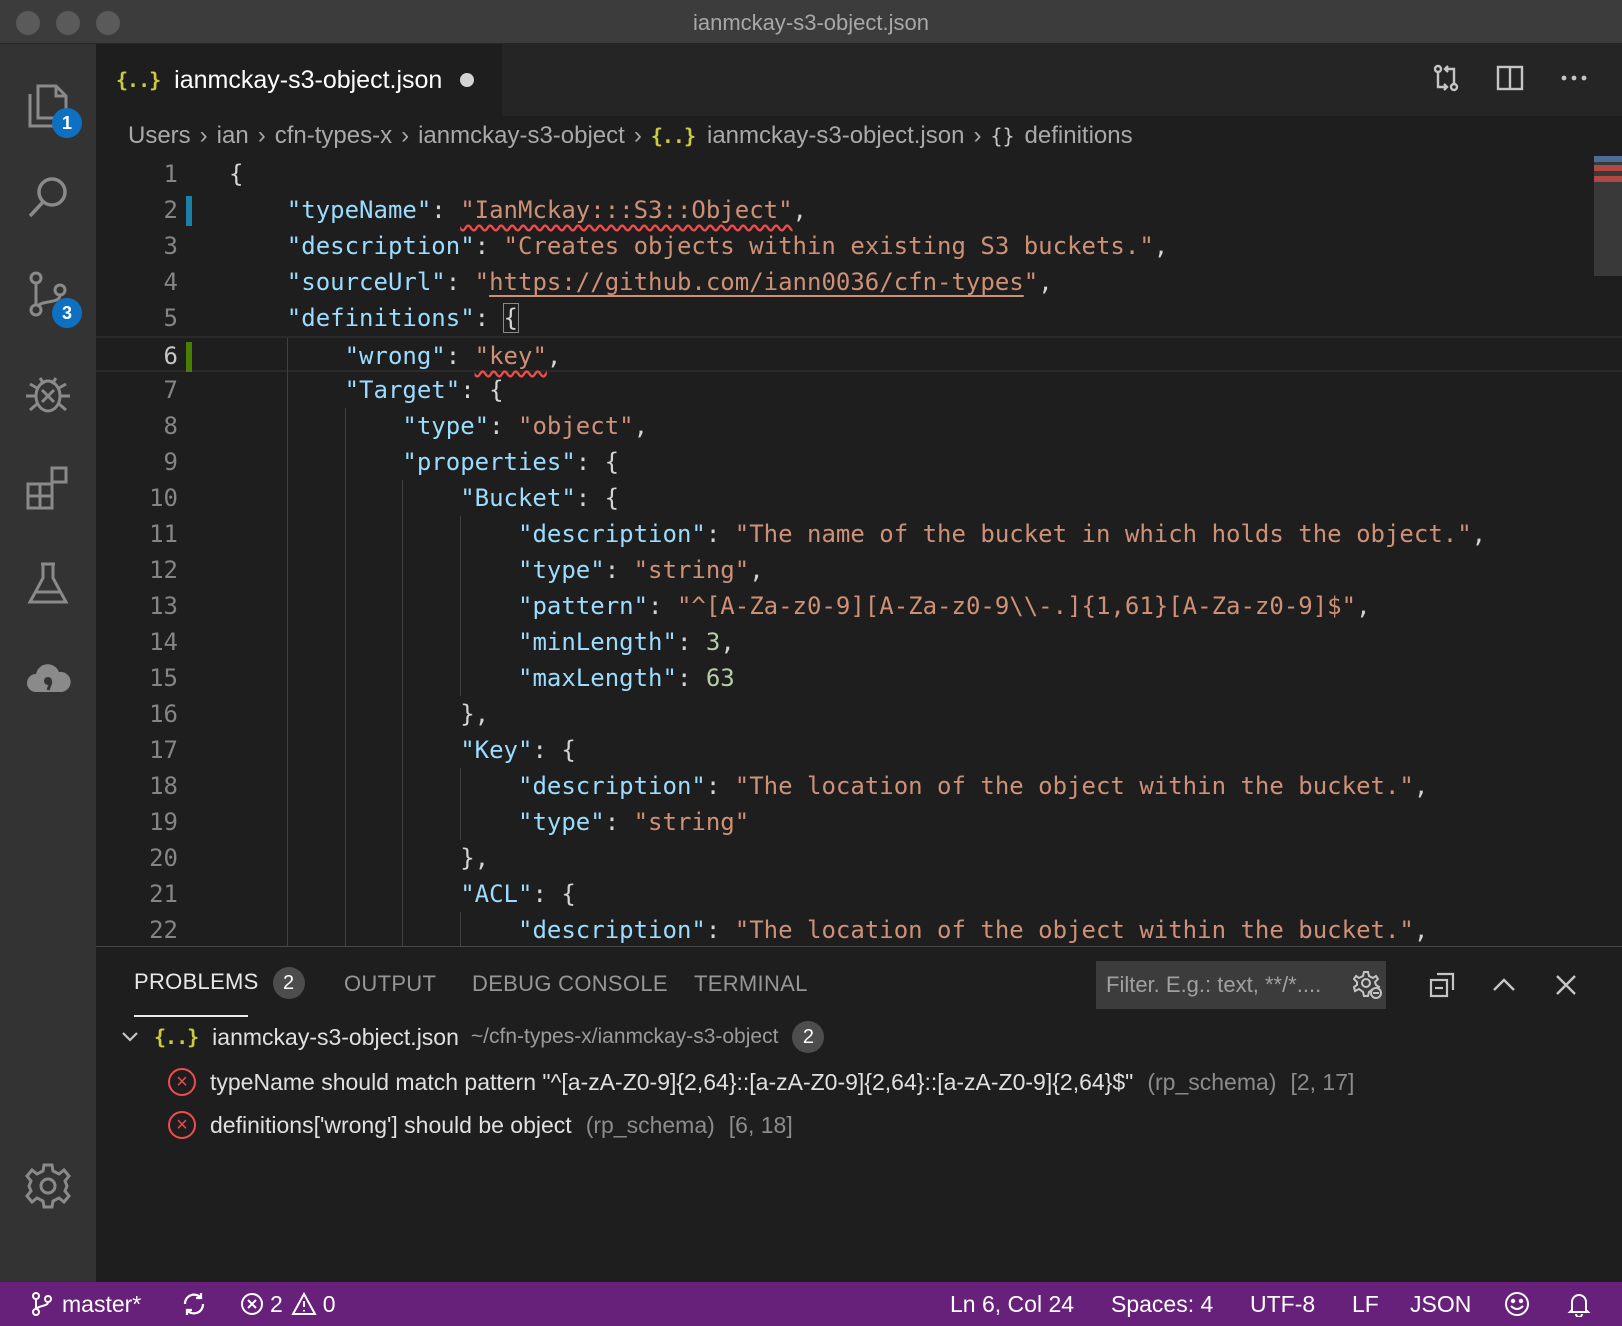 This screenshot has height=1326, width=1622. What do you see at coordinates (252, 1304) in the screenshot?
I see `error-icon` at bounding box center [252, 1304].